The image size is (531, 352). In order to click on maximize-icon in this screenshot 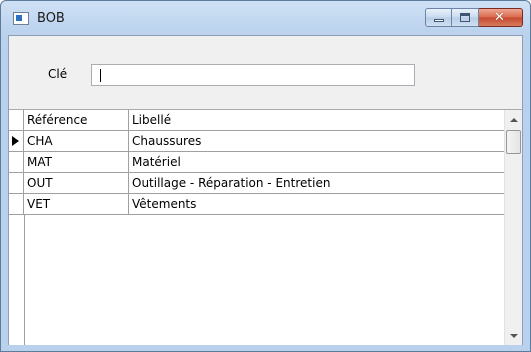, I will do `click(465, 17)`.